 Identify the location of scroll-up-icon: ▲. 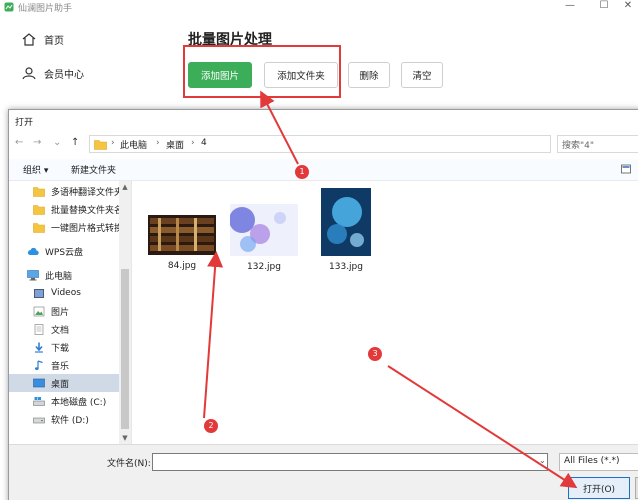
(125, 187).